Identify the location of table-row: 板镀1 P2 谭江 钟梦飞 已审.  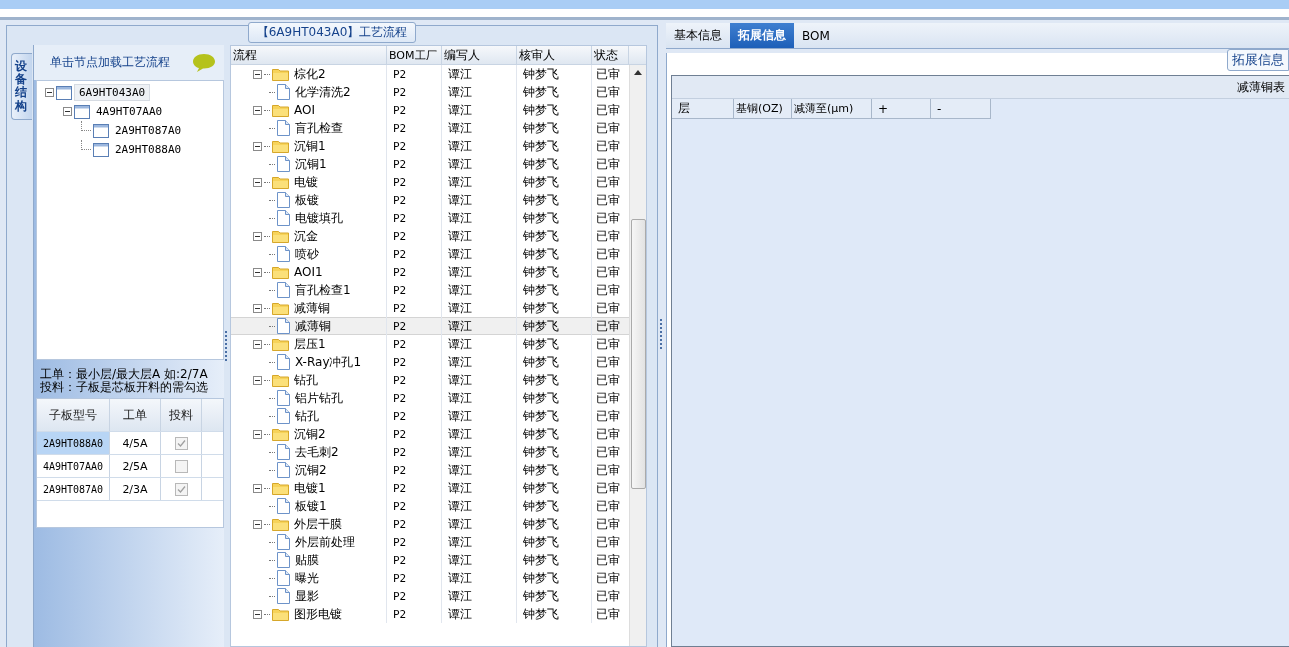
(430, 506).